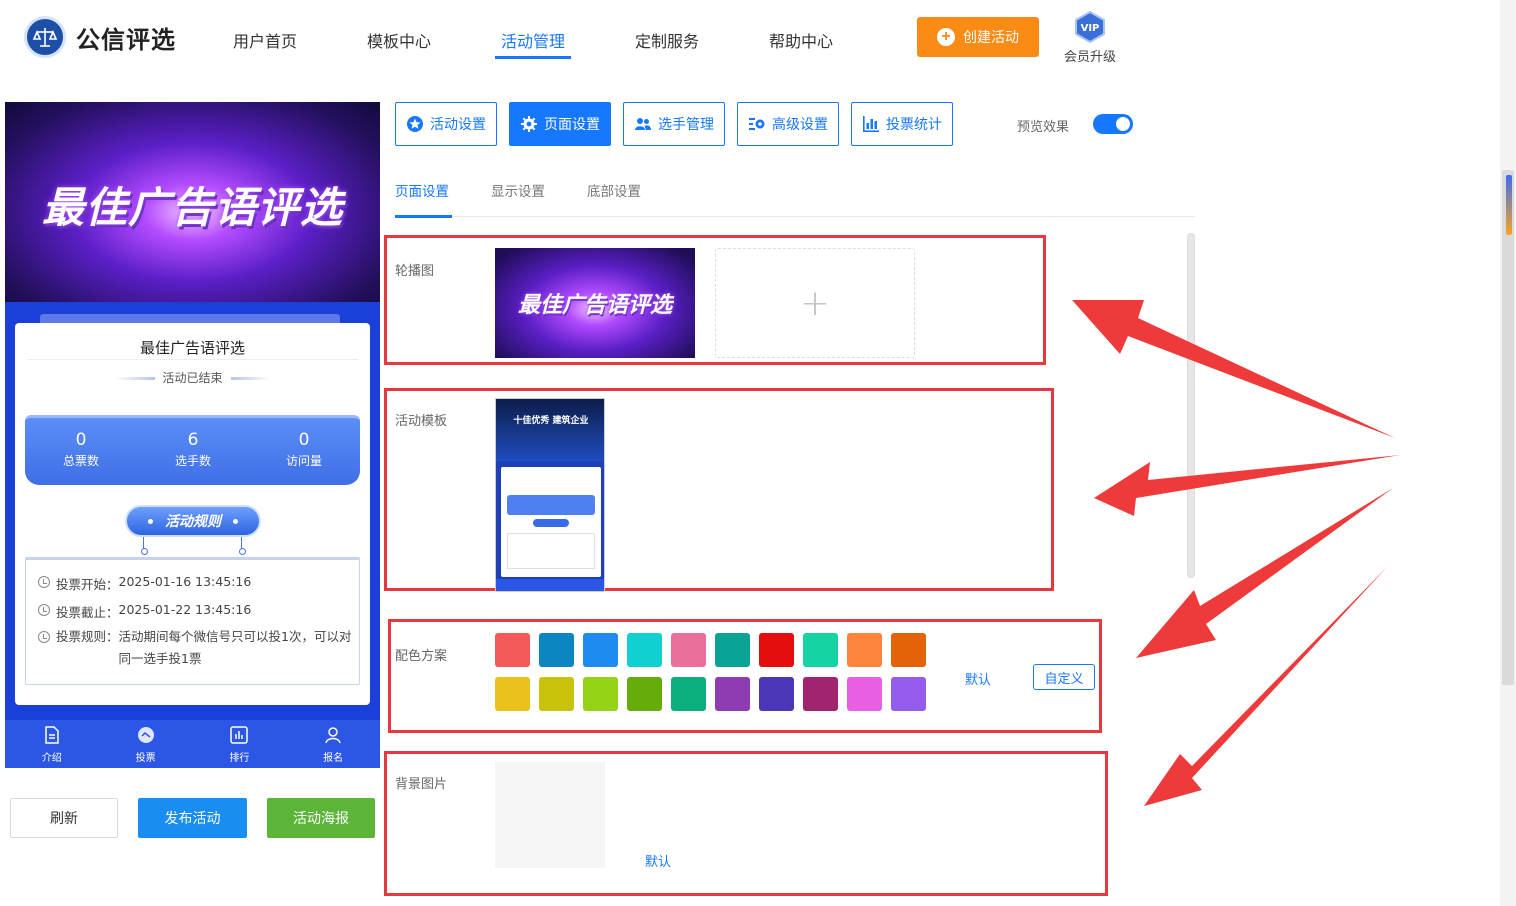  What do you see at coordinates (185, 581) in the screenshot?
I see `rule-value: 2025-01-16 13:45:16` at bounding box center [185, 581].